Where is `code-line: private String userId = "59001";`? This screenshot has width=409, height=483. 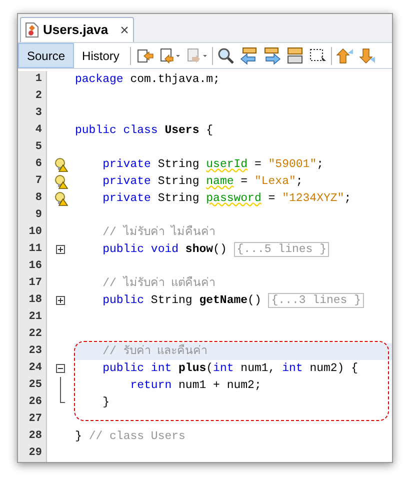 code-line: private String userId = "59001"; is located at coordinates (213, 165).